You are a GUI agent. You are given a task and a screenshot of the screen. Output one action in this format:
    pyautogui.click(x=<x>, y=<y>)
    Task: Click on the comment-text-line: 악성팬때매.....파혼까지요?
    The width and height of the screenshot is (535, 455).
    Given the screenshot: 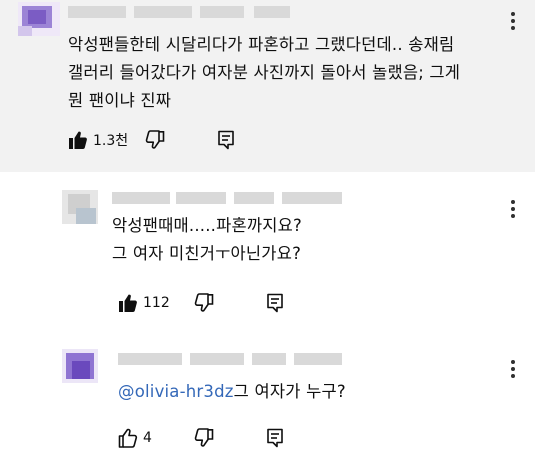 What is the action you would take?
    pyautogui.click(x=207, y=225)
    